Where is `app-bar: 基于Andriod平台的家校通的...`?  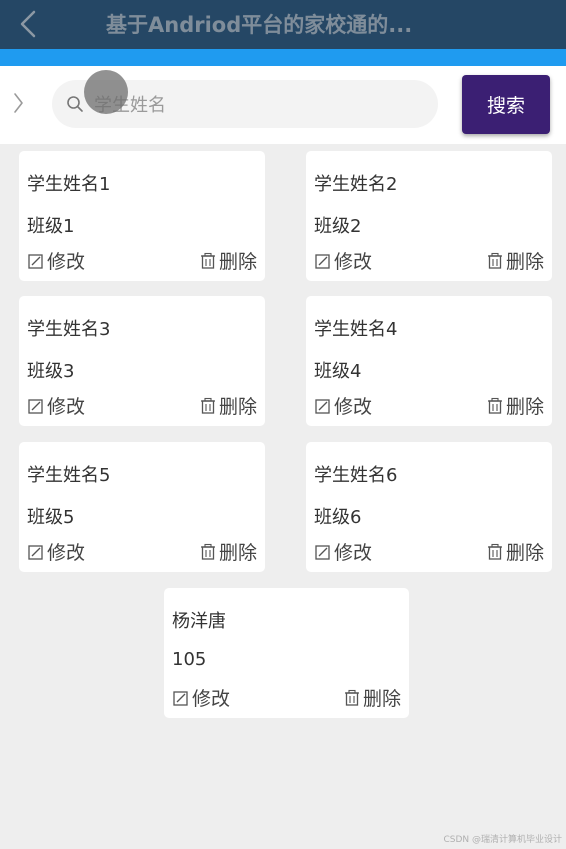 app-bar: 基于Andriod平台的家校通的... is located at coordinates (283, 24).